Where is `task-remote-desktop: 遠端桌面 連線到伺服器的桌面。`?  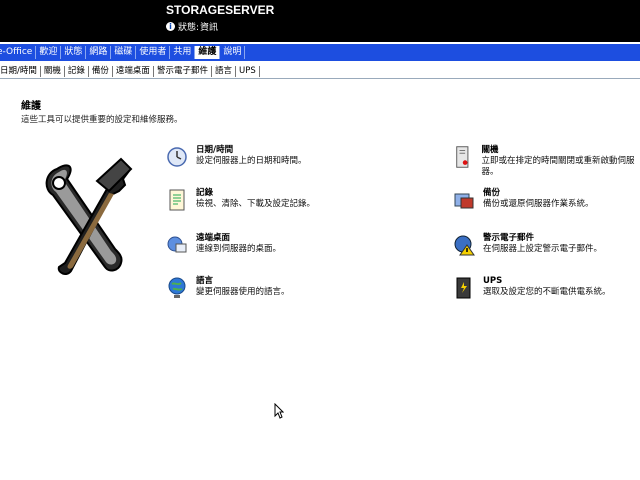
task-remote-desktop: 遠端桌面 連線到伺服器的桌面。 is located at coordinates (223, 245).